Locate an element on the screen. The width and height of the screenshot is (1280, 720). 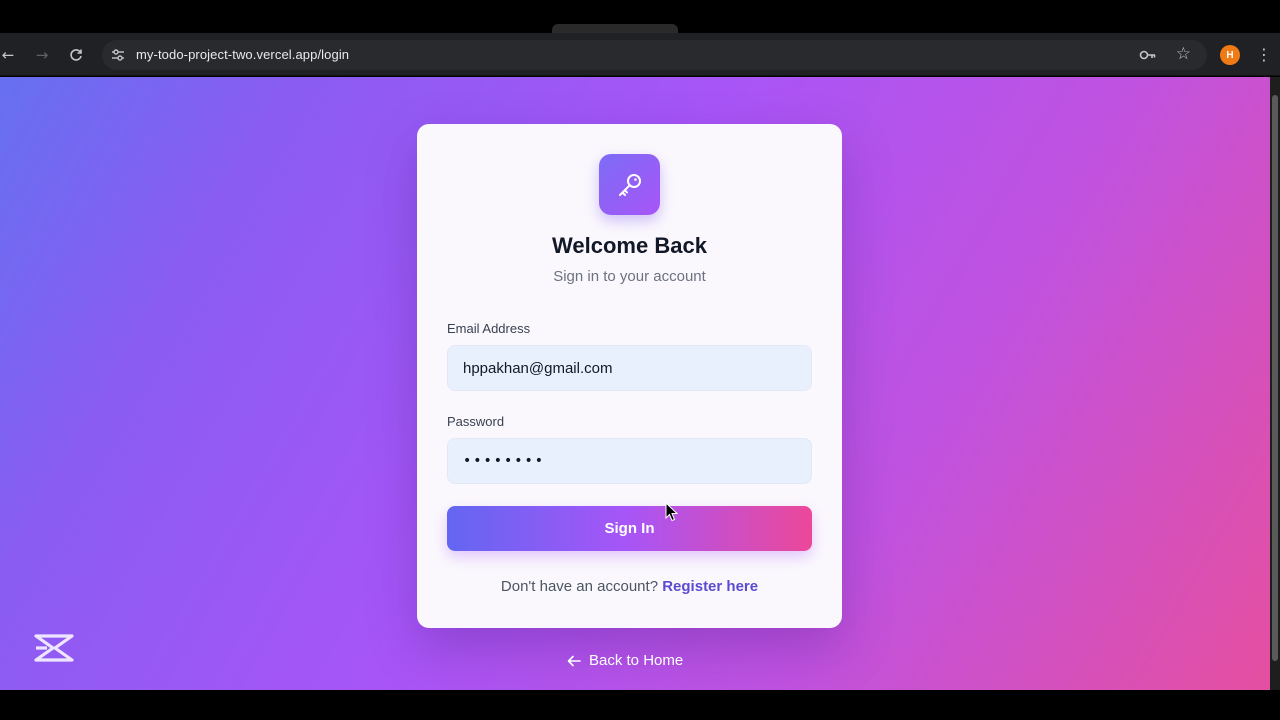
logo-badge is located at coordinates (629, 184).